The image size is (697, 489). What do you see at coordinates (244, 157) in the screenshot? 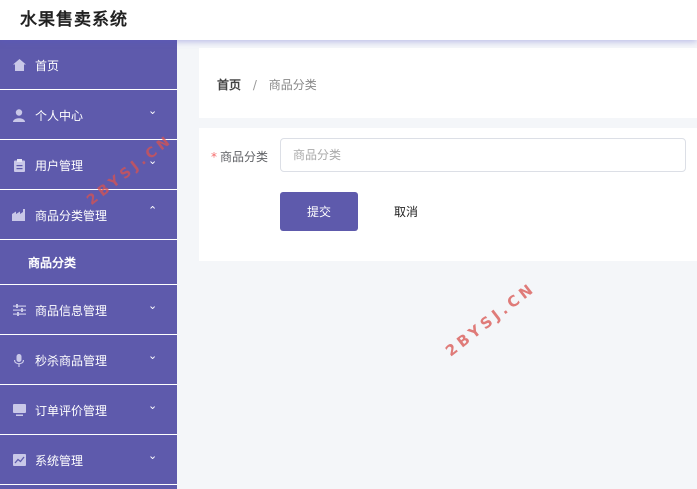
I see `category-label-text: 商品分类` at bounding box center [244, 157].